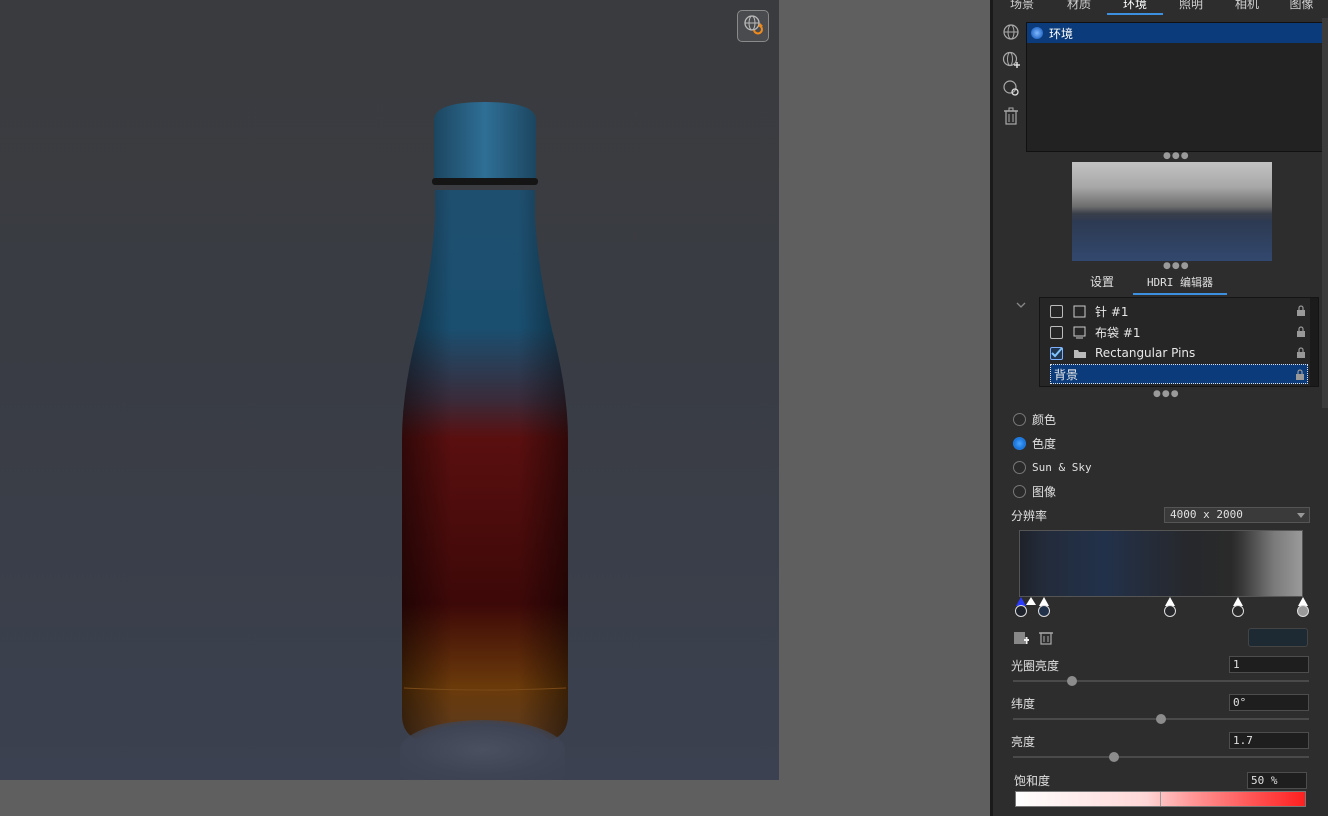  I want to click on panel-scrollbar, so click(1325, 213).